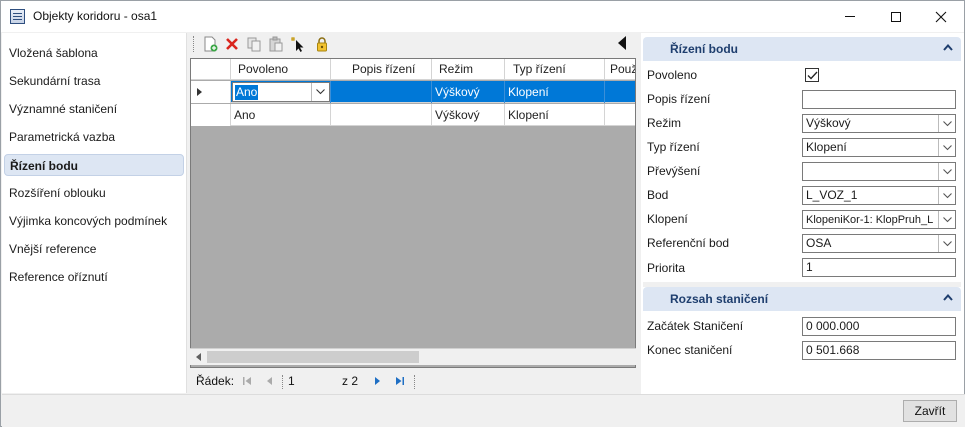 Image resolution: width=965 pixels, height=427 pixels. What do you see at coordinates (879, 147) in the screenshot?
I see `typ-select: Klopení` at bounding box center [879, 147].